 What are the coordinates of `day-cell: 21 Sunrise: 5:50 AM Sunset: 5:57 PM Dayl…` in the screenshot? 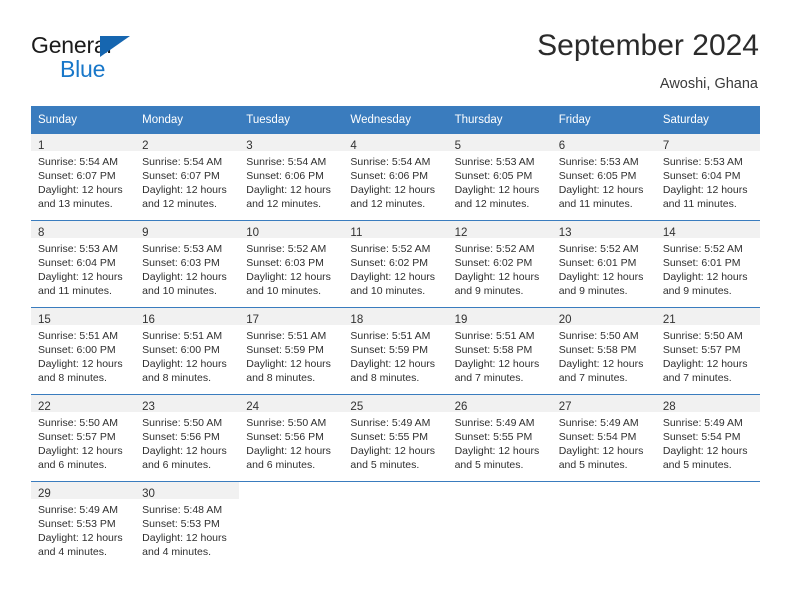 It's located at (707, 351).